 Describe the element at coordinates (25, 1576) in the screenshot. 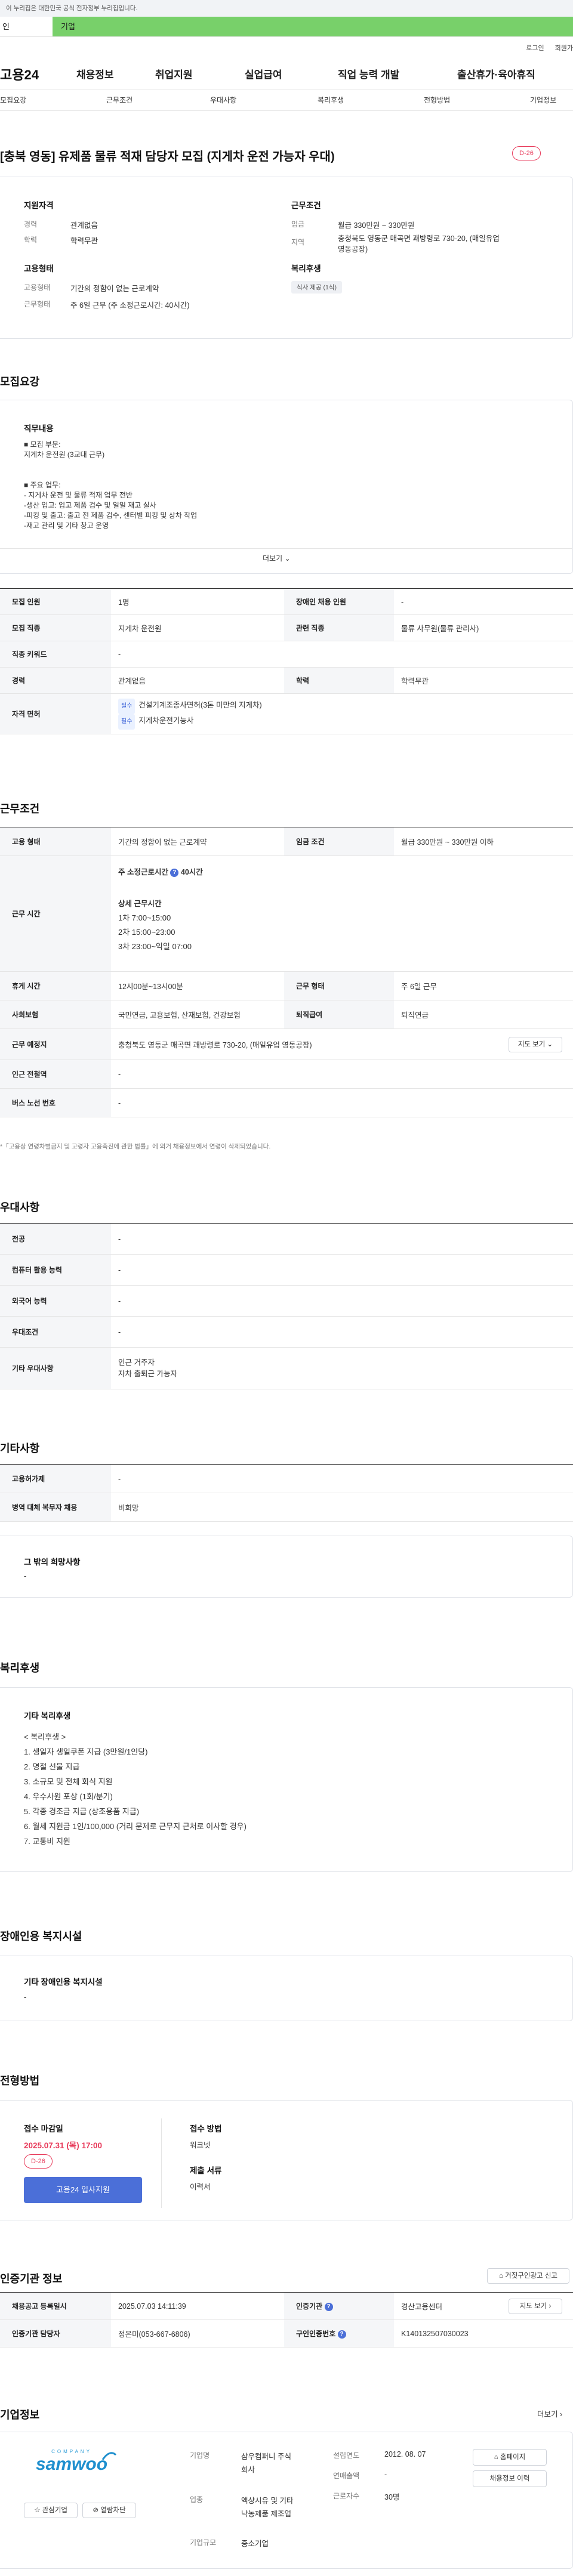

I see `wish-value: -` at that location.